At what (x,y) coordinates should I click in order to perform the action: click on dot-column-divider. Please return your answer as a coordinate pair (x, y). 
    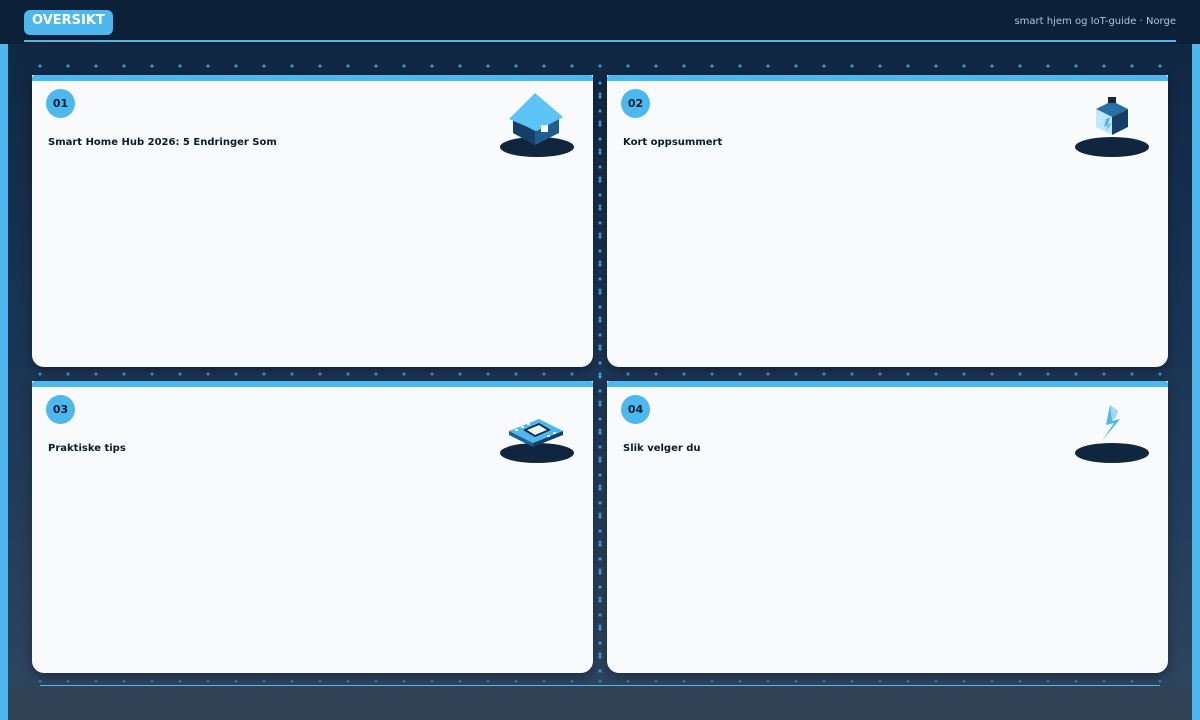
    Looking at the image, I should click on (600, 376).